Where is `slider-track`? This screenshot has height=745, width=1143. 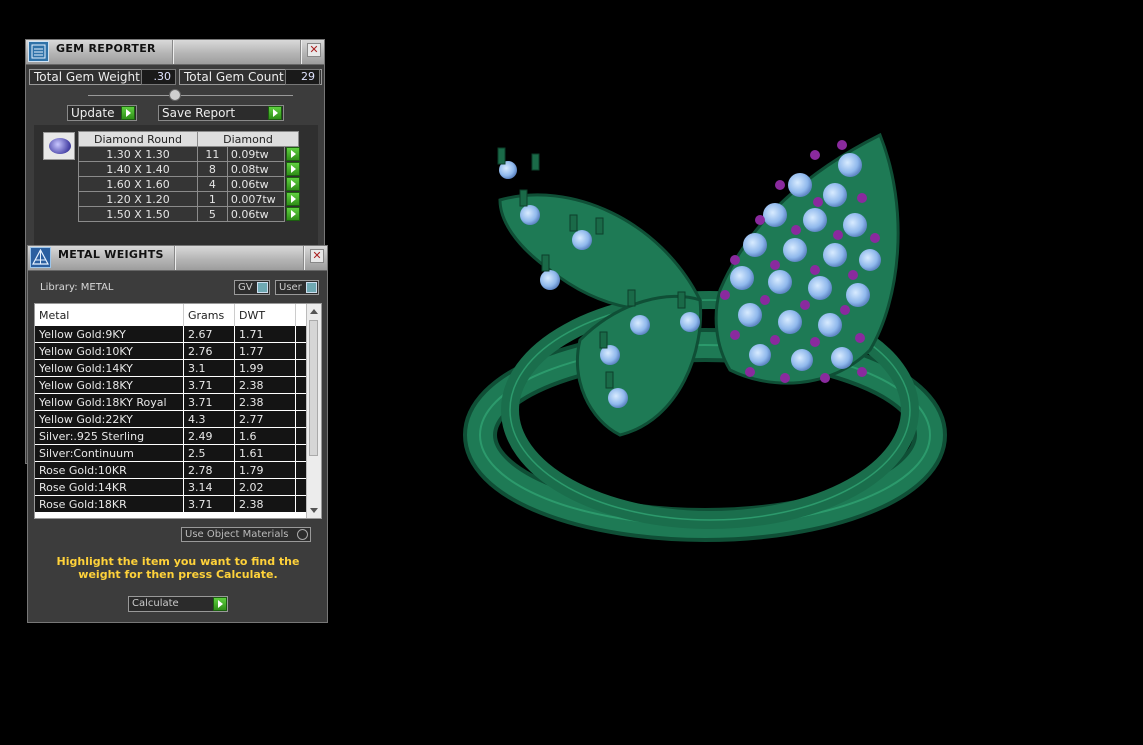 slider-track is located at coordinates (190, 95).